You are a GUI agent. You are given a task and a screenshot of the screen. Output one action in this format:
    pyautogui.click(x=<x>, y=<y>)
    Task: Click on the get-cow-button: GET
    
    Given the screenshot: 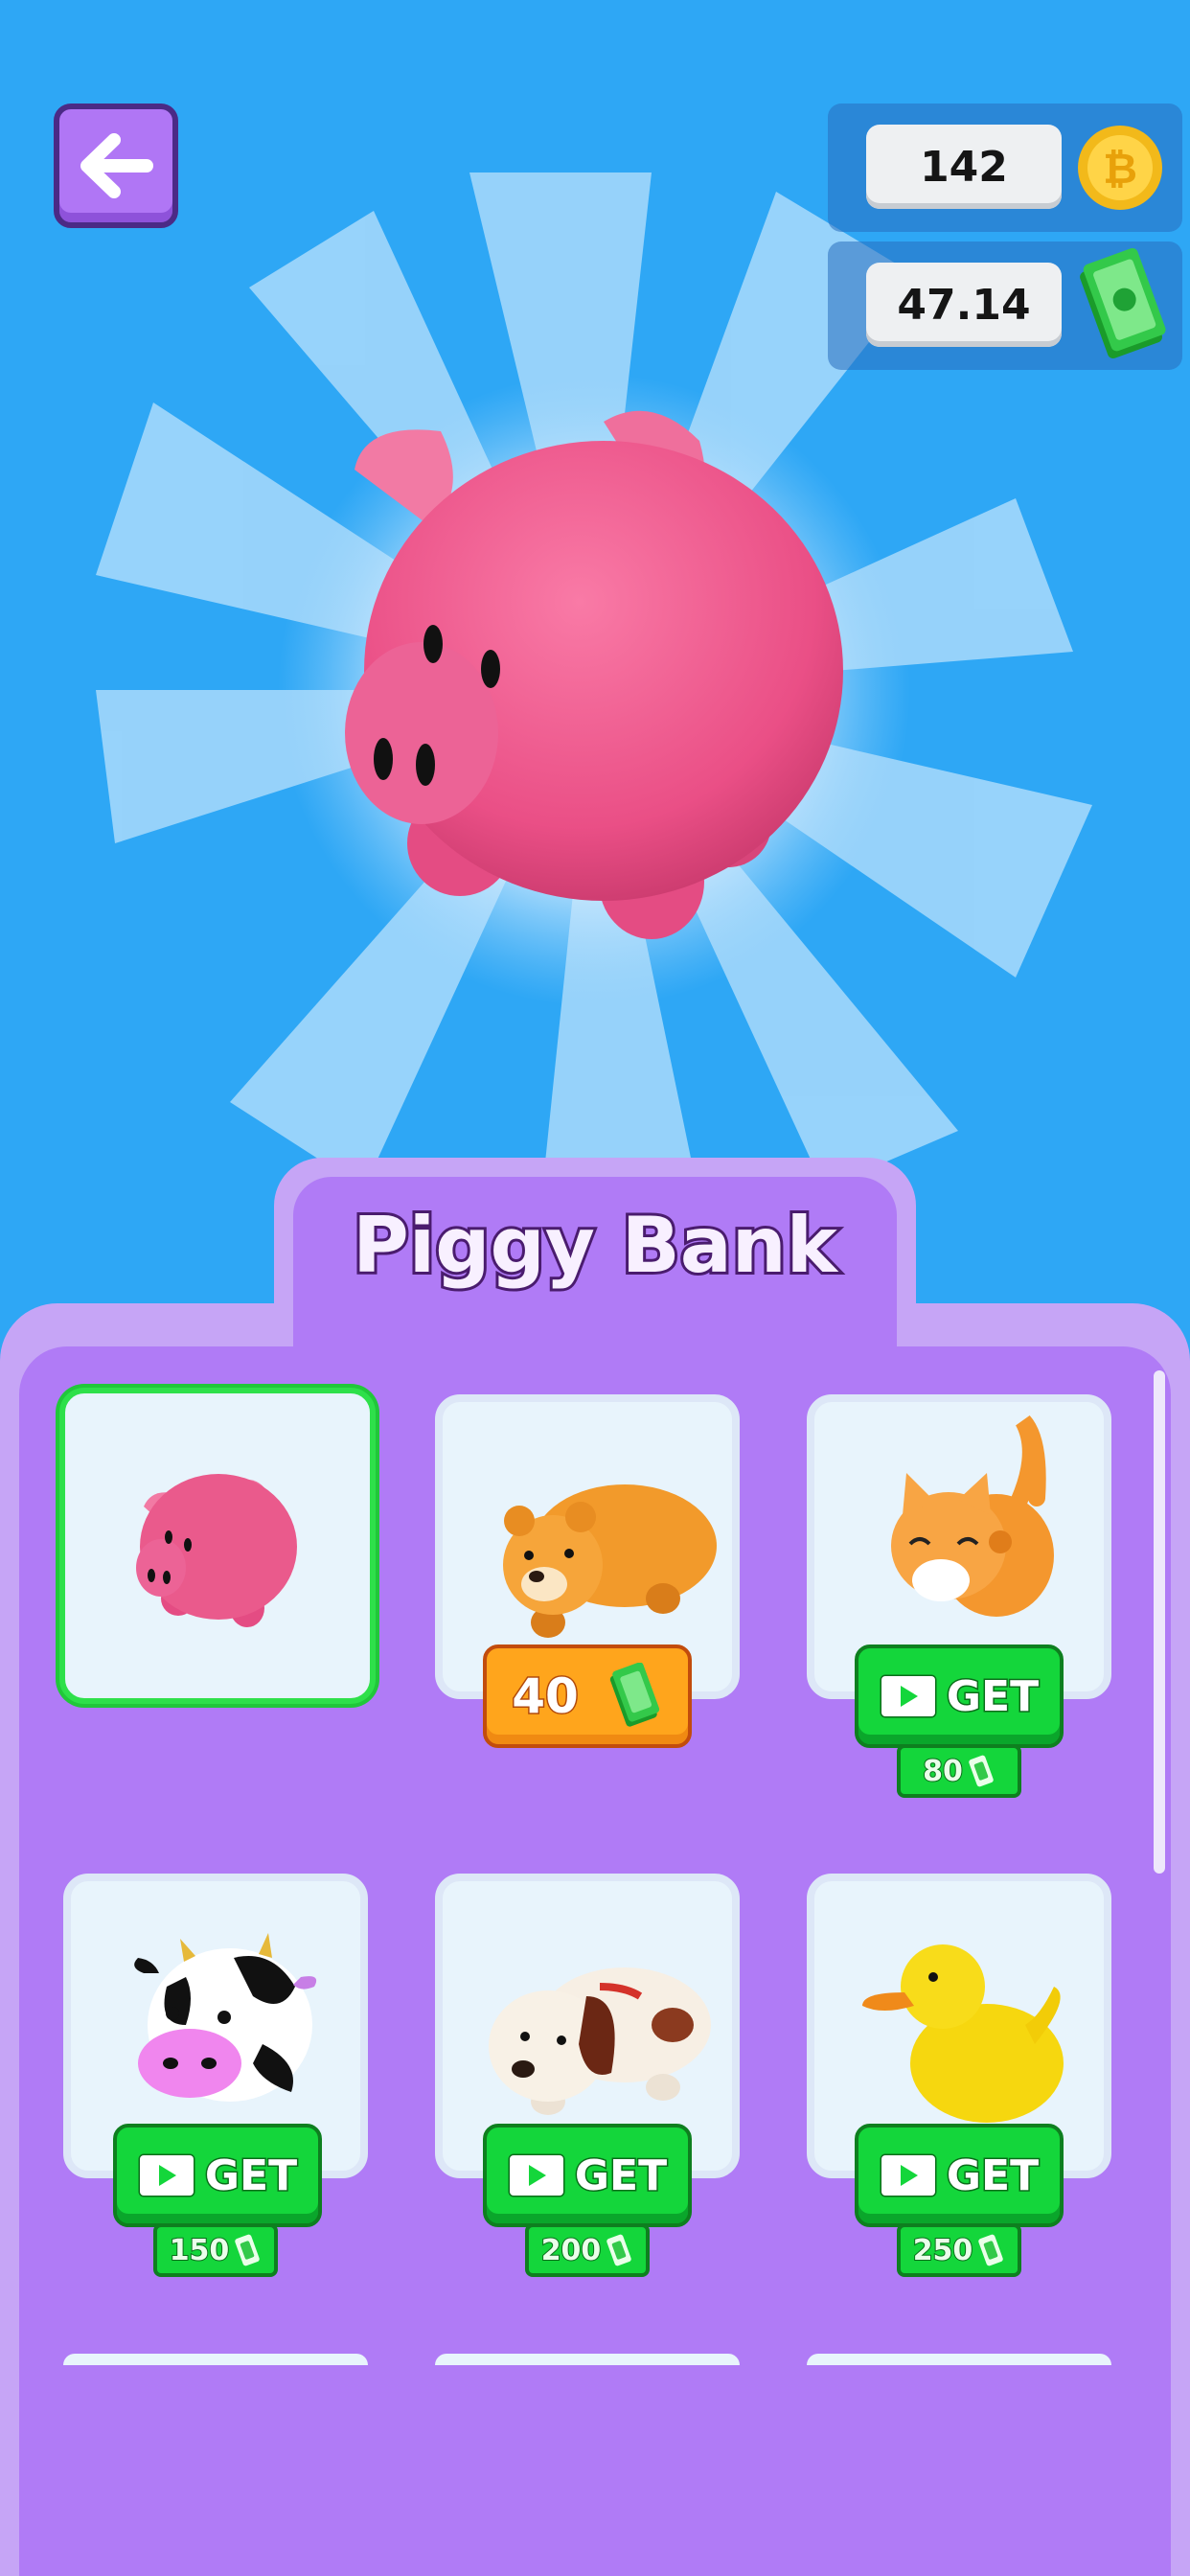 What is the action you would take?
    pyautogui.click(x=218, y=2175)
    